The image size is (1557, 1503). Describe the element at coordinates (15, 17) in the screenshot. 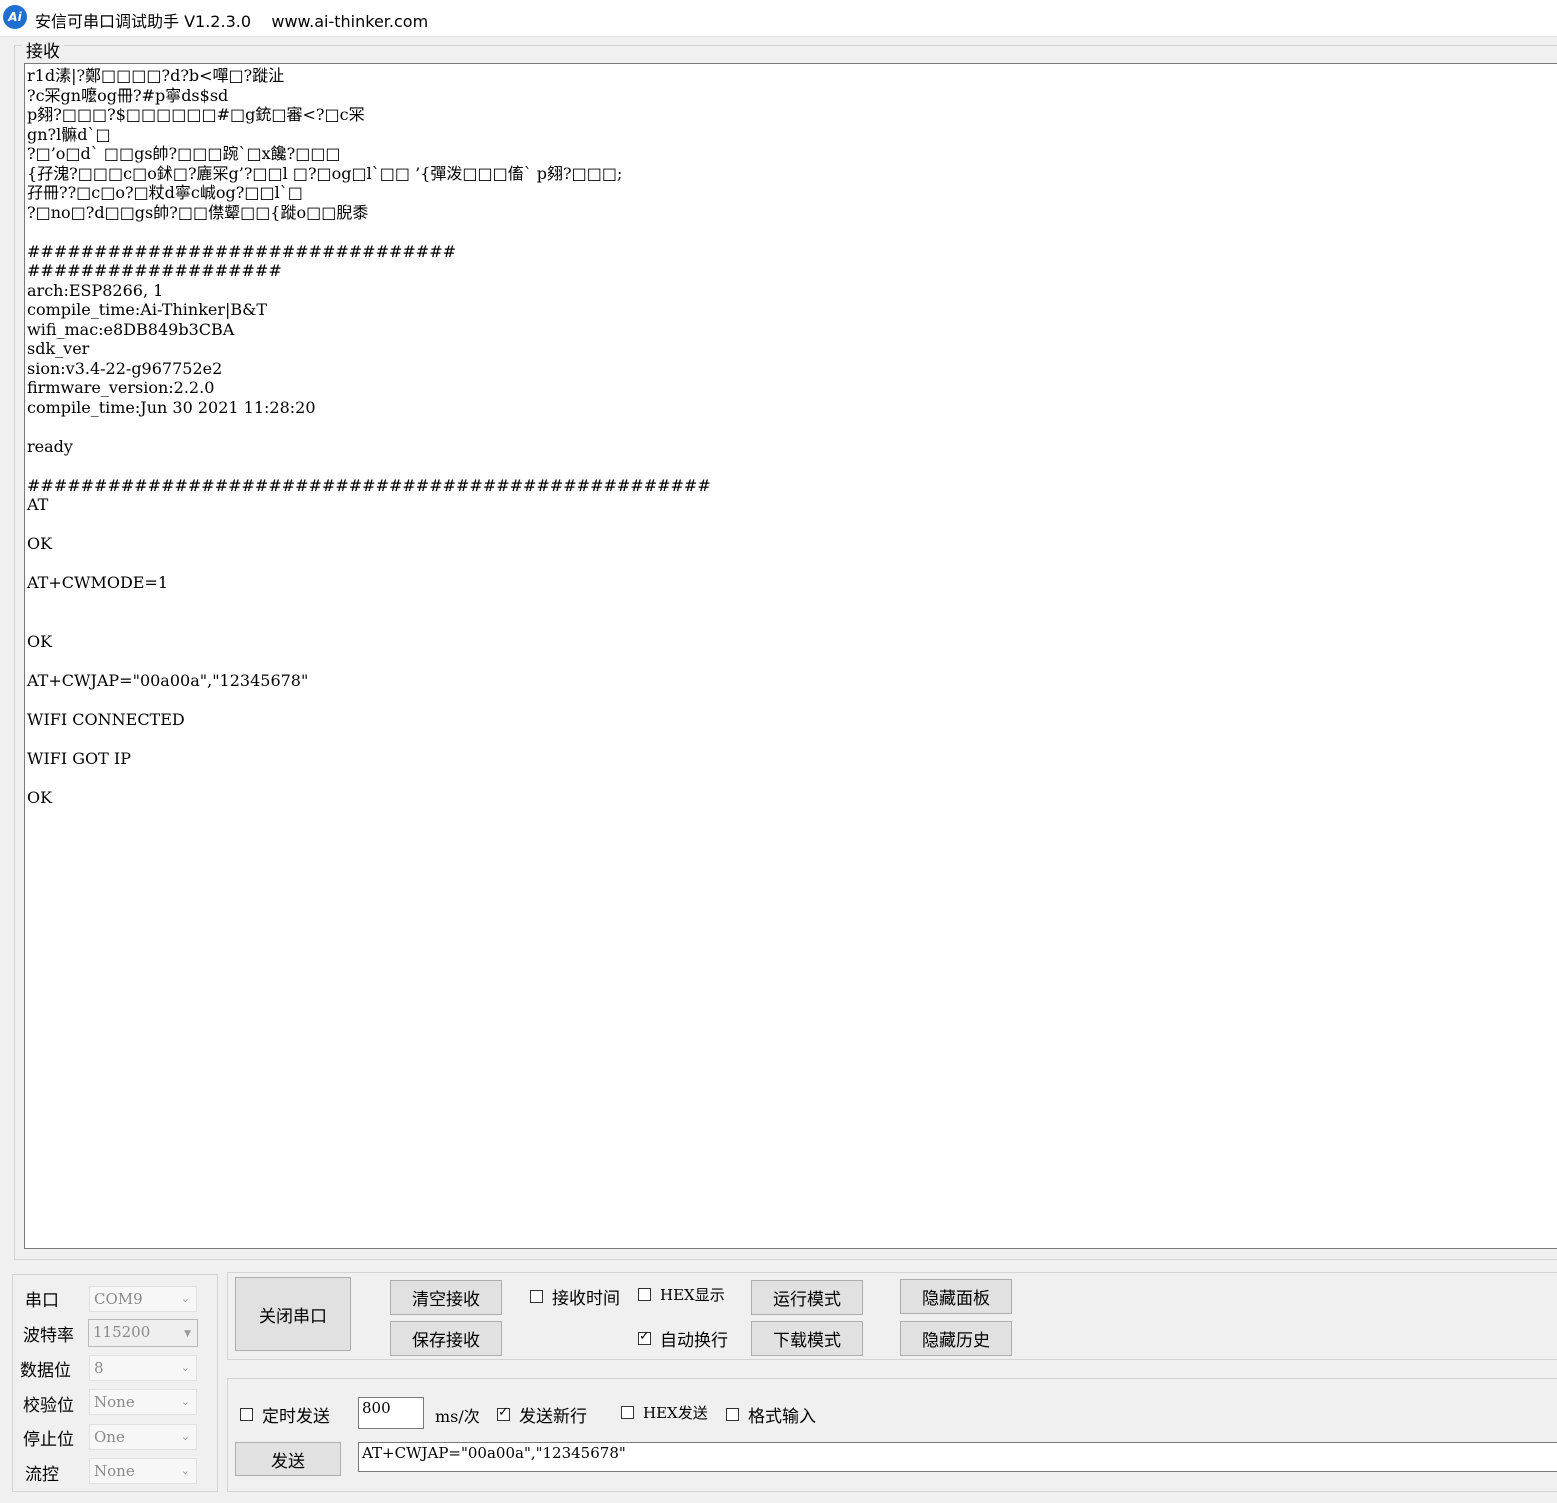

I see `app-logo-icon: Ai` at that location.